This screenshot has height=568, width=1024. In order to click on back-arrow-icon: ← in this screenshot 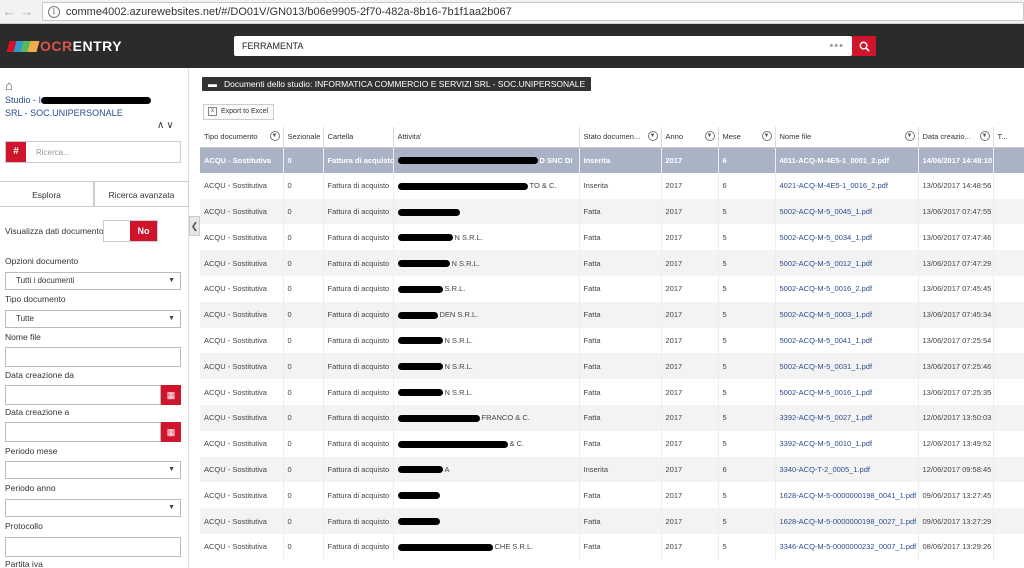, I will do `click(9, 11)`.